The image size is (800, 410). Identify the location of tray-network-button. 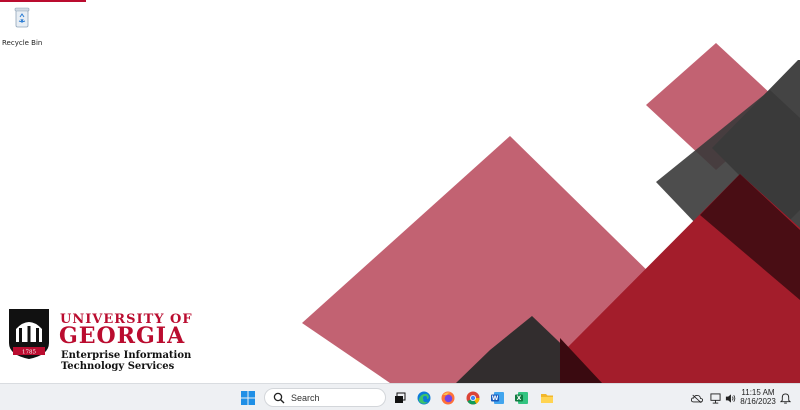
(715, 398).